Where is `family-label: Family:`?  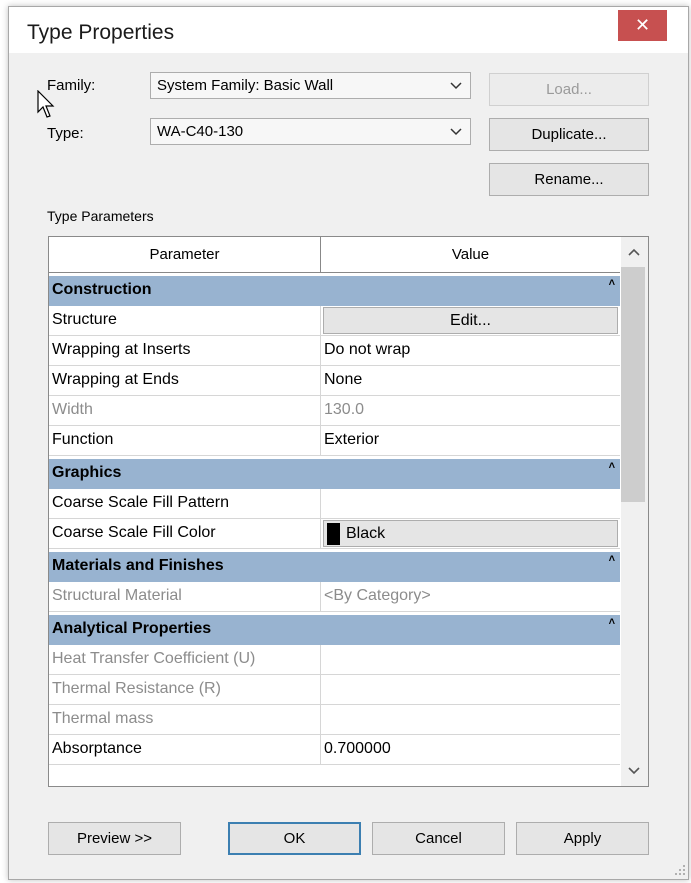 family-label: Family: is located at coordinates (71, 85).